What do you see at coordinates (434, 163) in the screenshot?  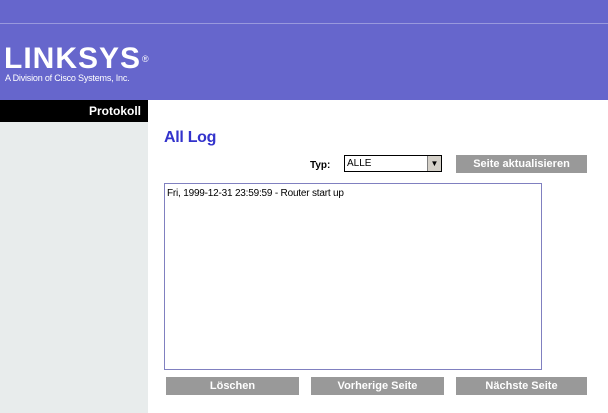 I see `chevron-down-icon: ▼` at bounding box center [434, 163].